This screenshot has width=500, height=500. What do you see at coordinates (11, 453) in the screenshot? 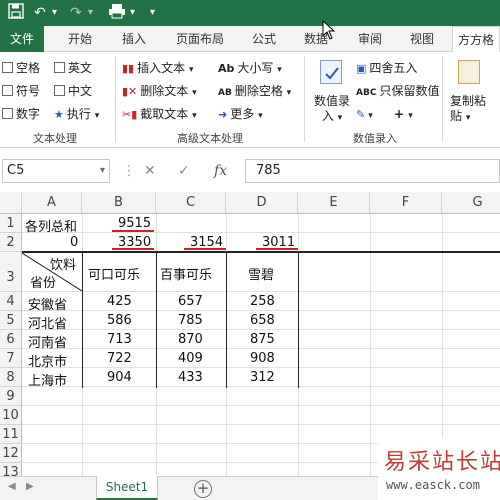
I see `row-header-12: 12` at bounding box center [11, 453].